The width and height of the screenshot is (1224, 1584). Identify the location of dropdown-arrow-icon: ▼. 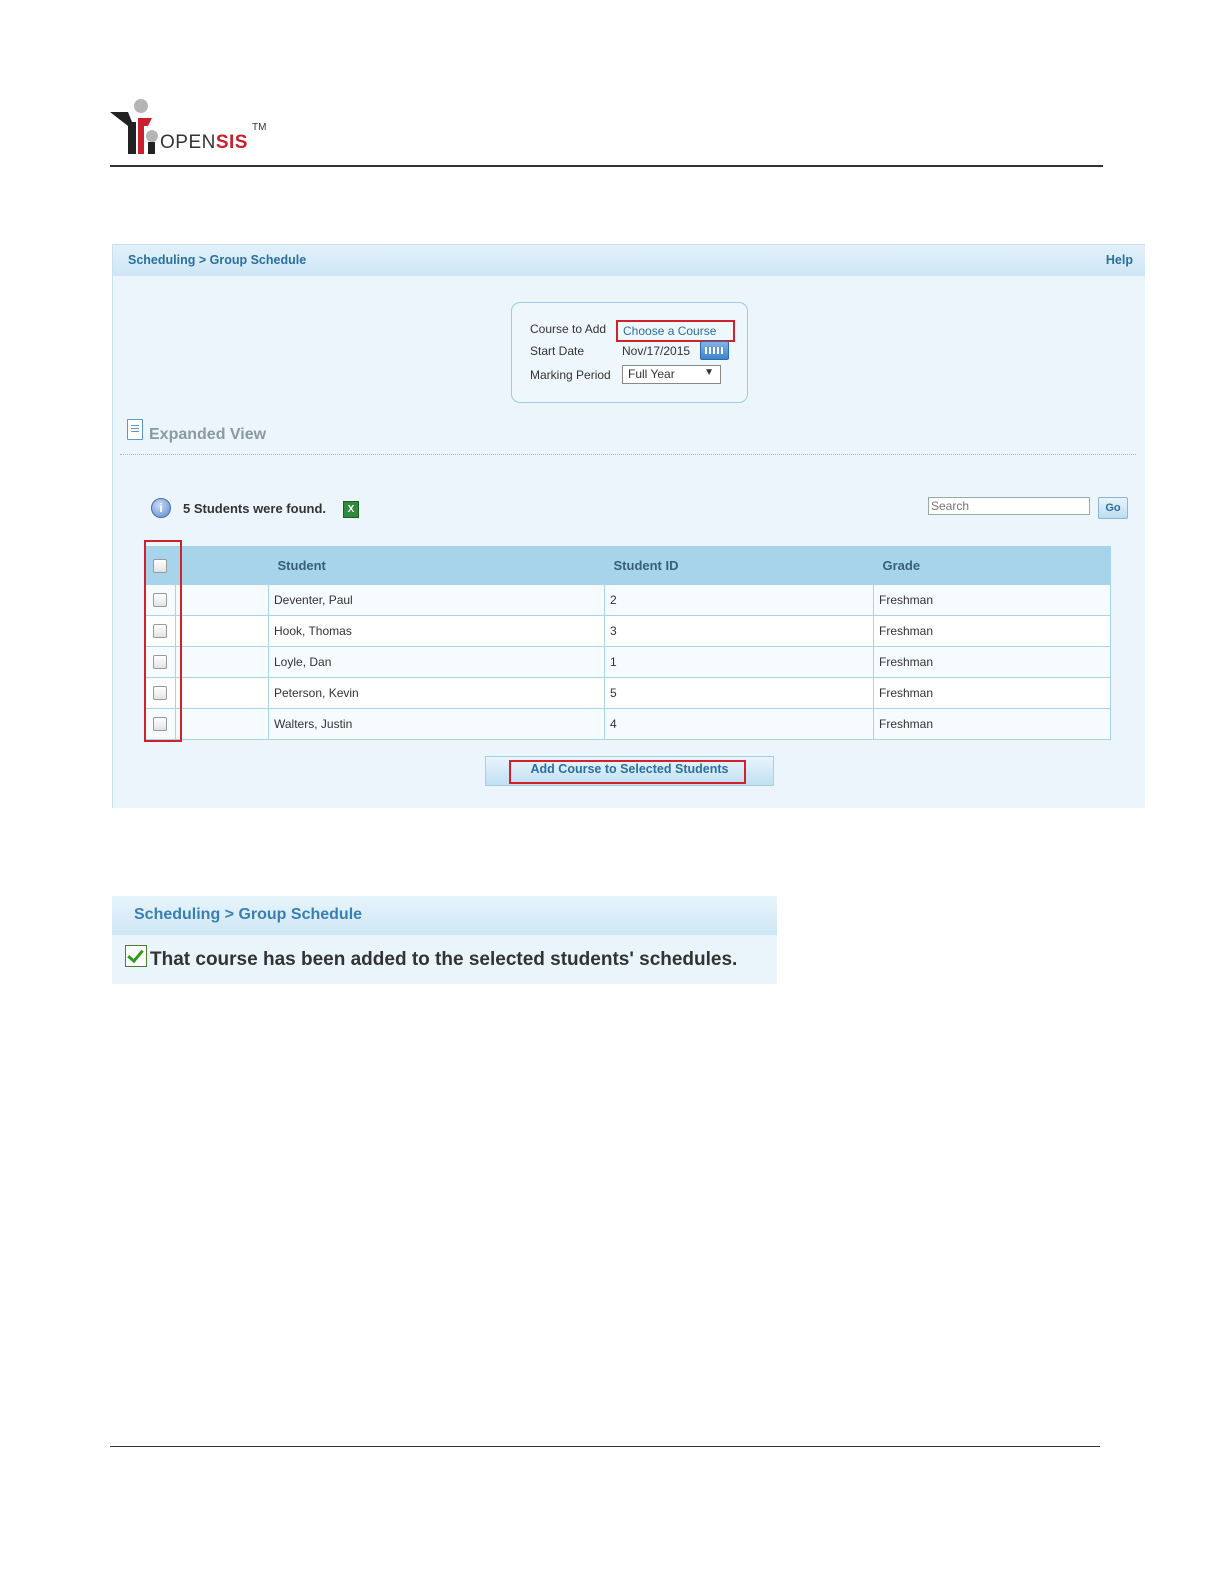
(709, 372).